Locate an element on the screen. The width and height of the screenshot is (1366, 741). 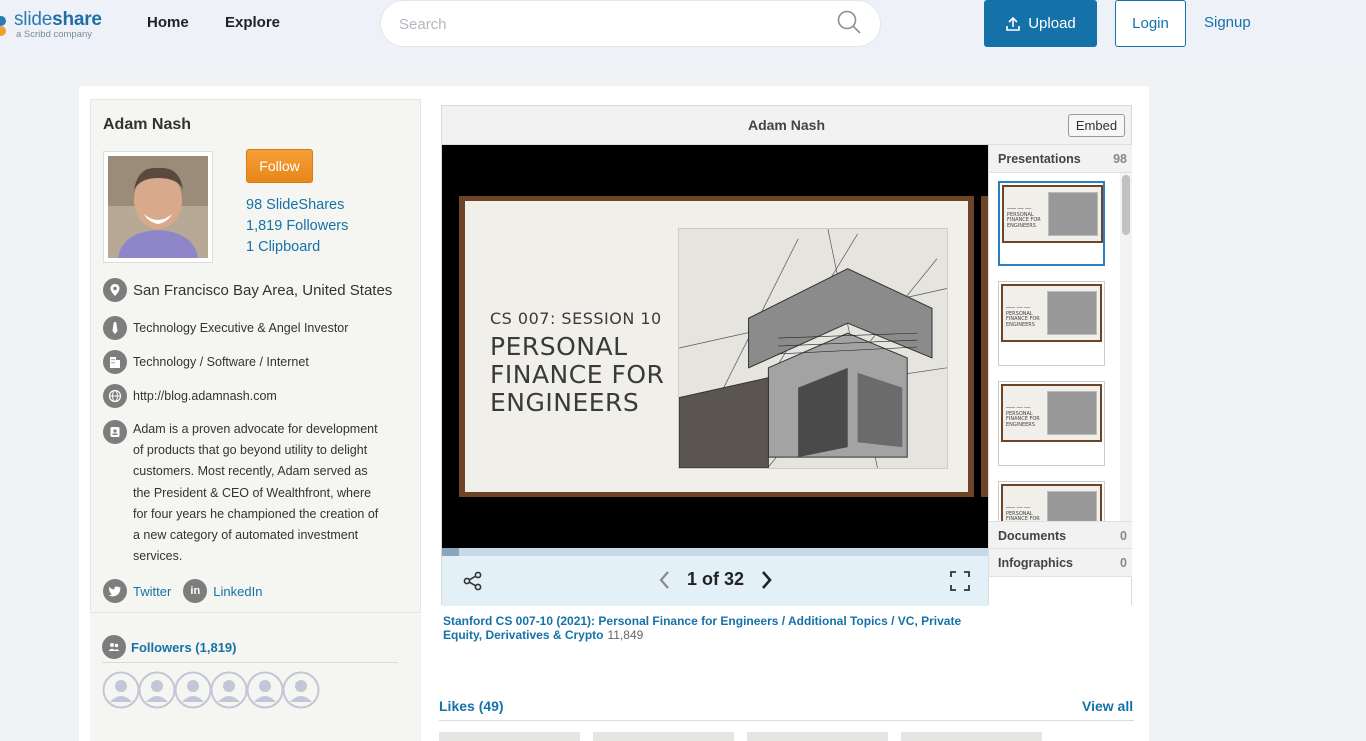
nav-home: Home is located at coordinates (168, 22).